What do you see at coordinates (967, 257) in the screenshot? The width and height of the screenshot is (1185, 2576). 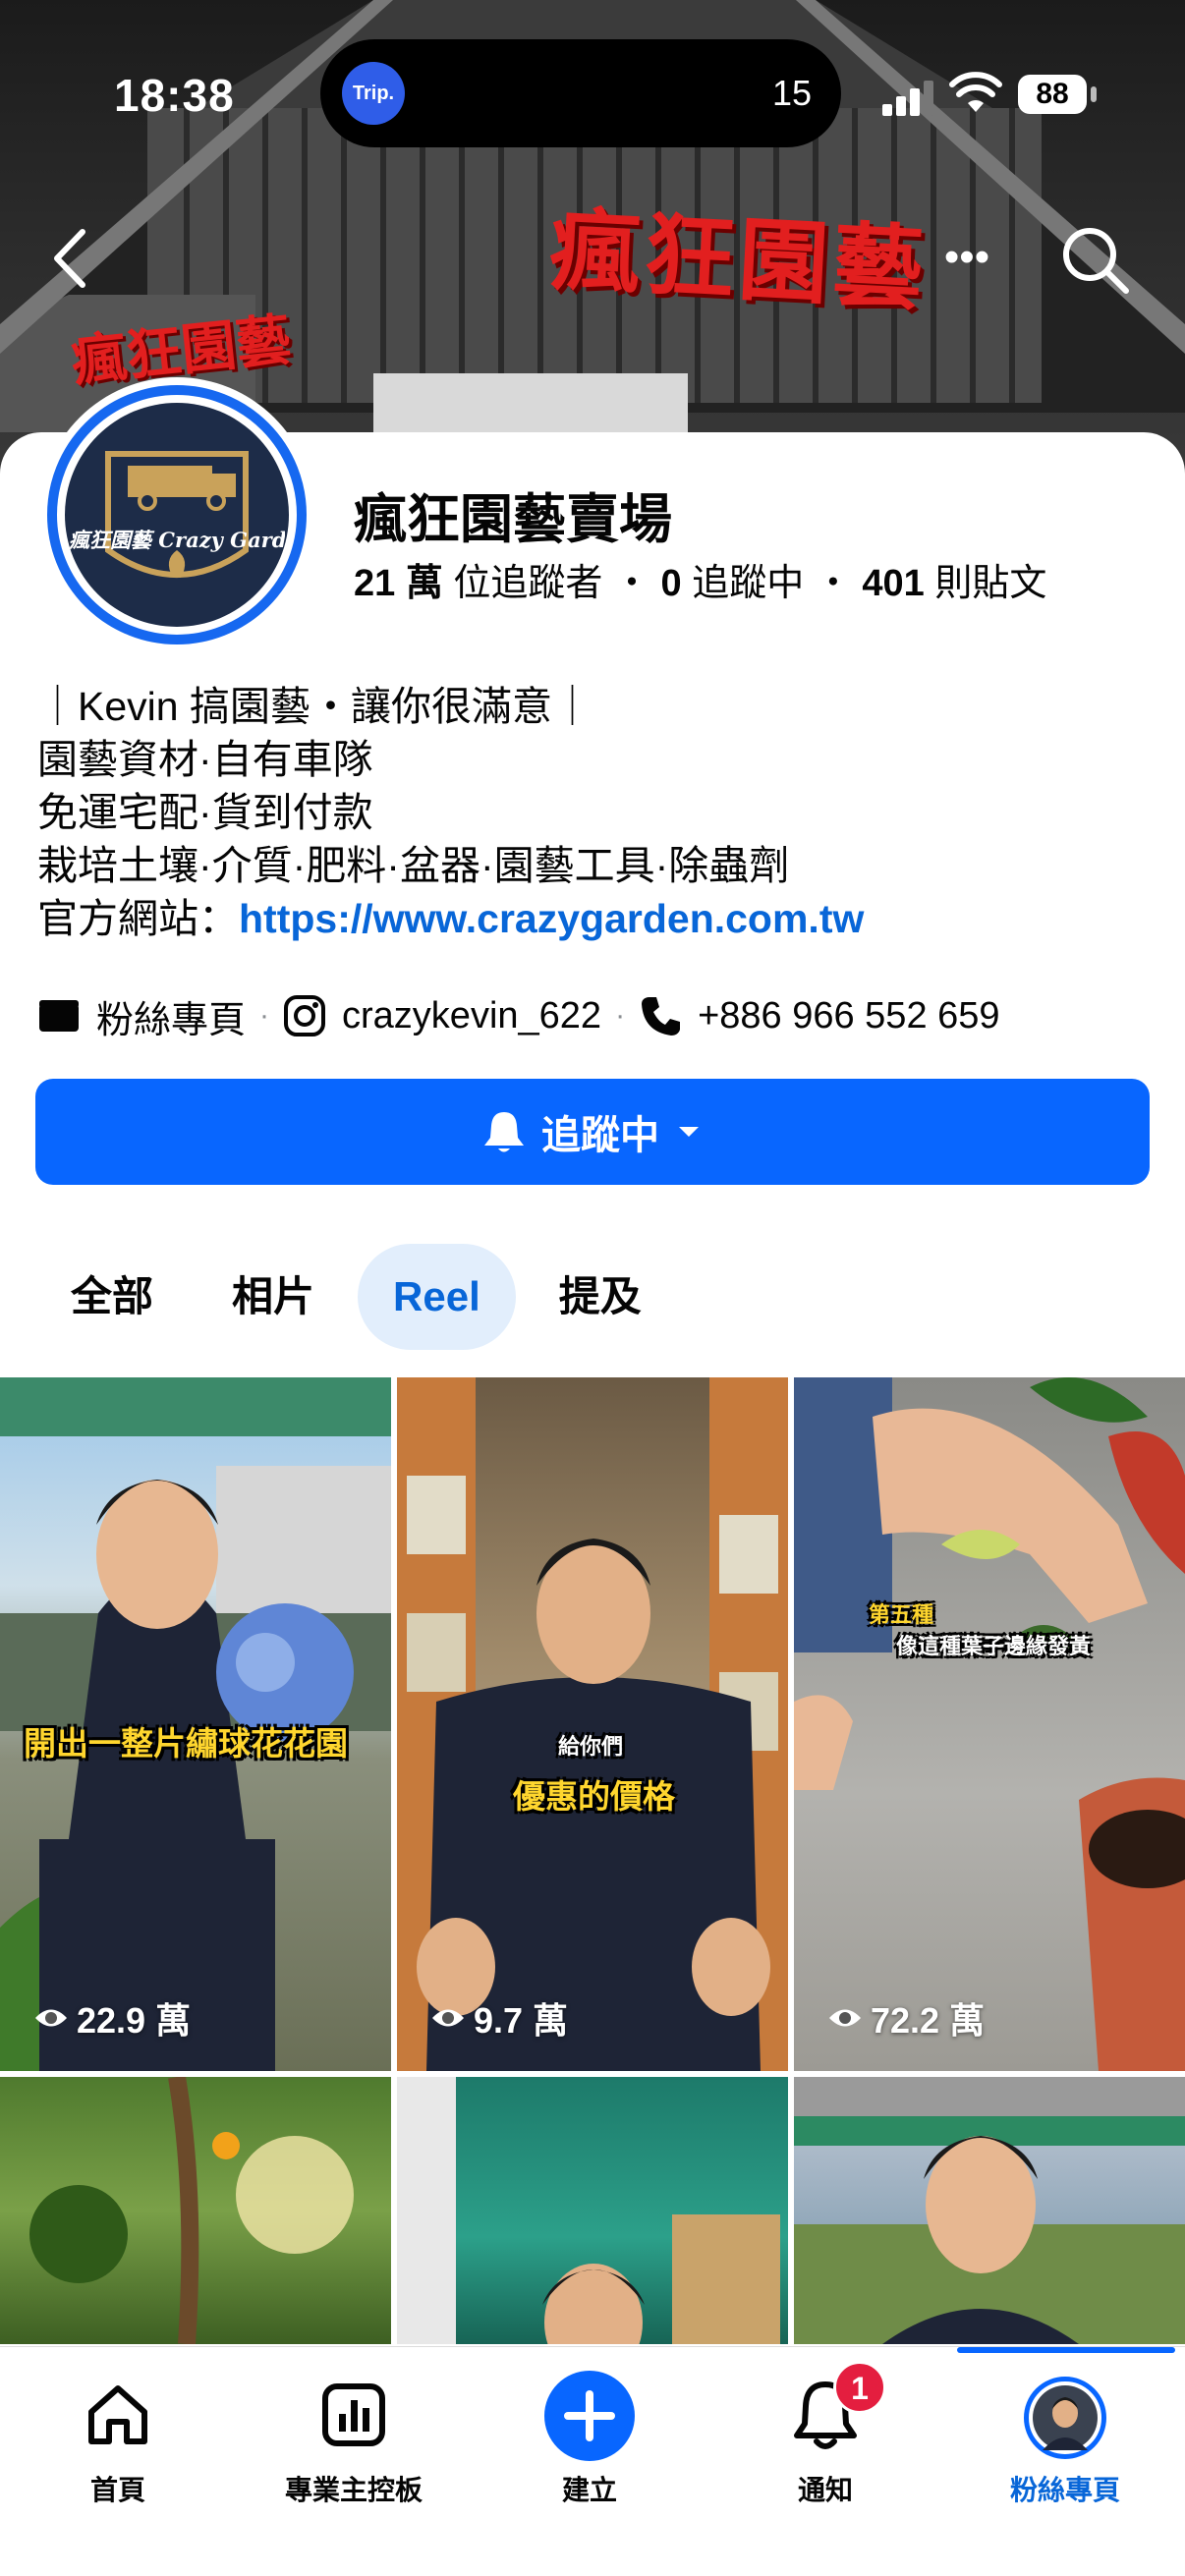 I see `more-options-icon: •••` at bounding box center [967, 257].